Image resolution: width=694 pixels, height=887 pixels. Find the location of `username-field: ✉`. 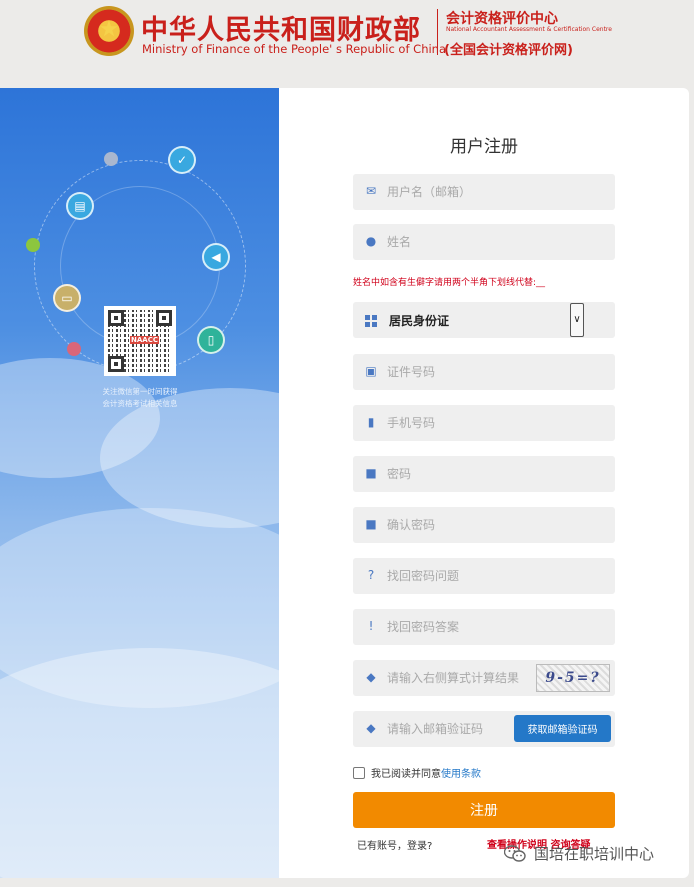

username-field: ✉ is located at coordinates (484, 192).